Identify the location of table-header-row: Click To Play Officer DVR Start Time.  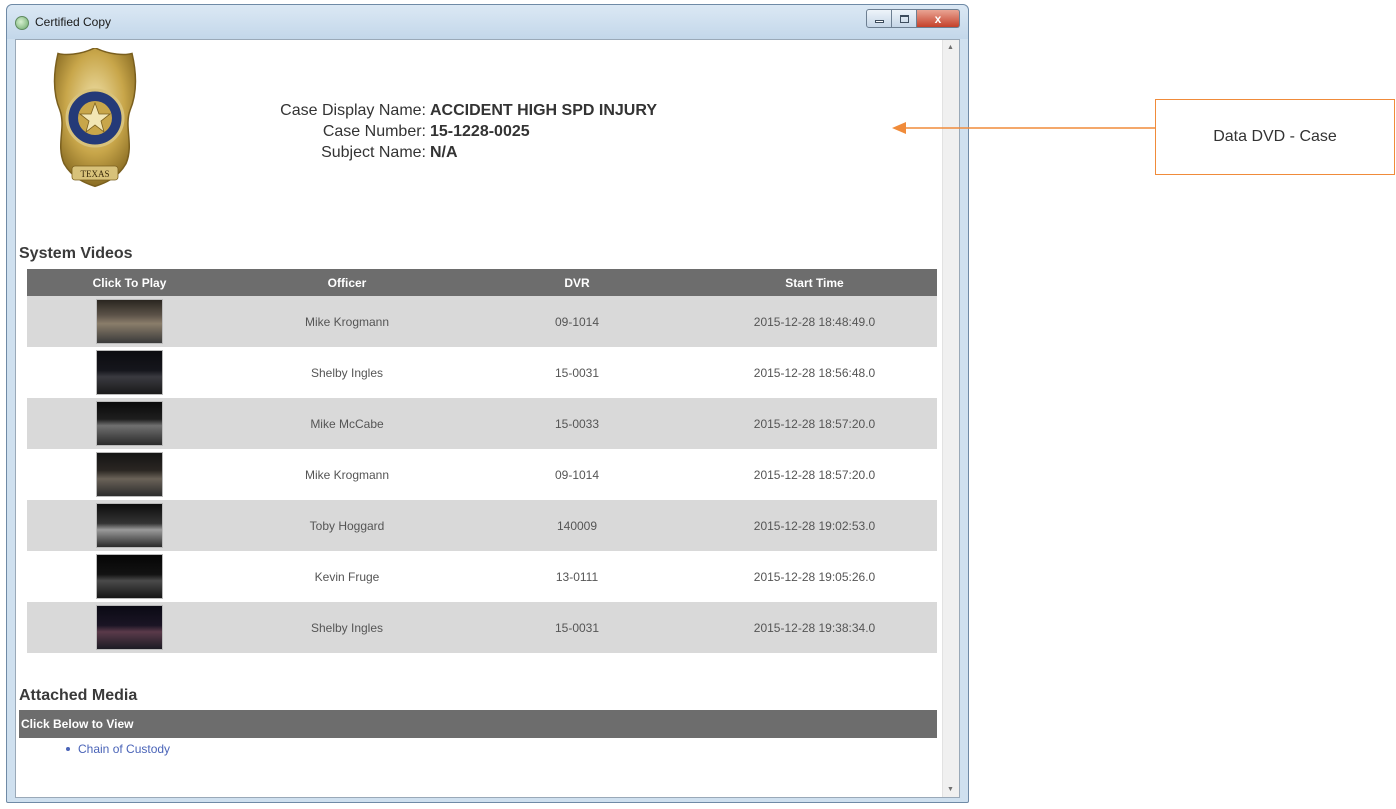
(482, 282).